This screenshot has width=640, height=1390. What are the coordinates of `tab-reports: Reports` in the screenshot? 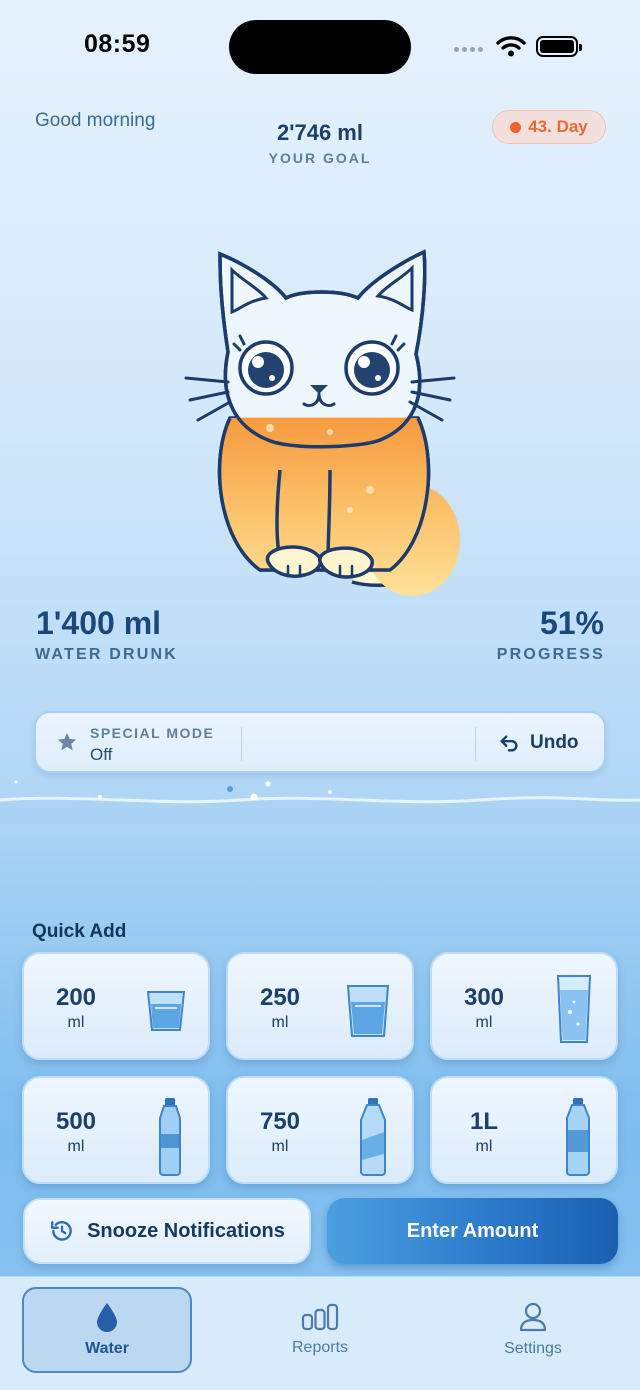 It's located at (320, 1330).